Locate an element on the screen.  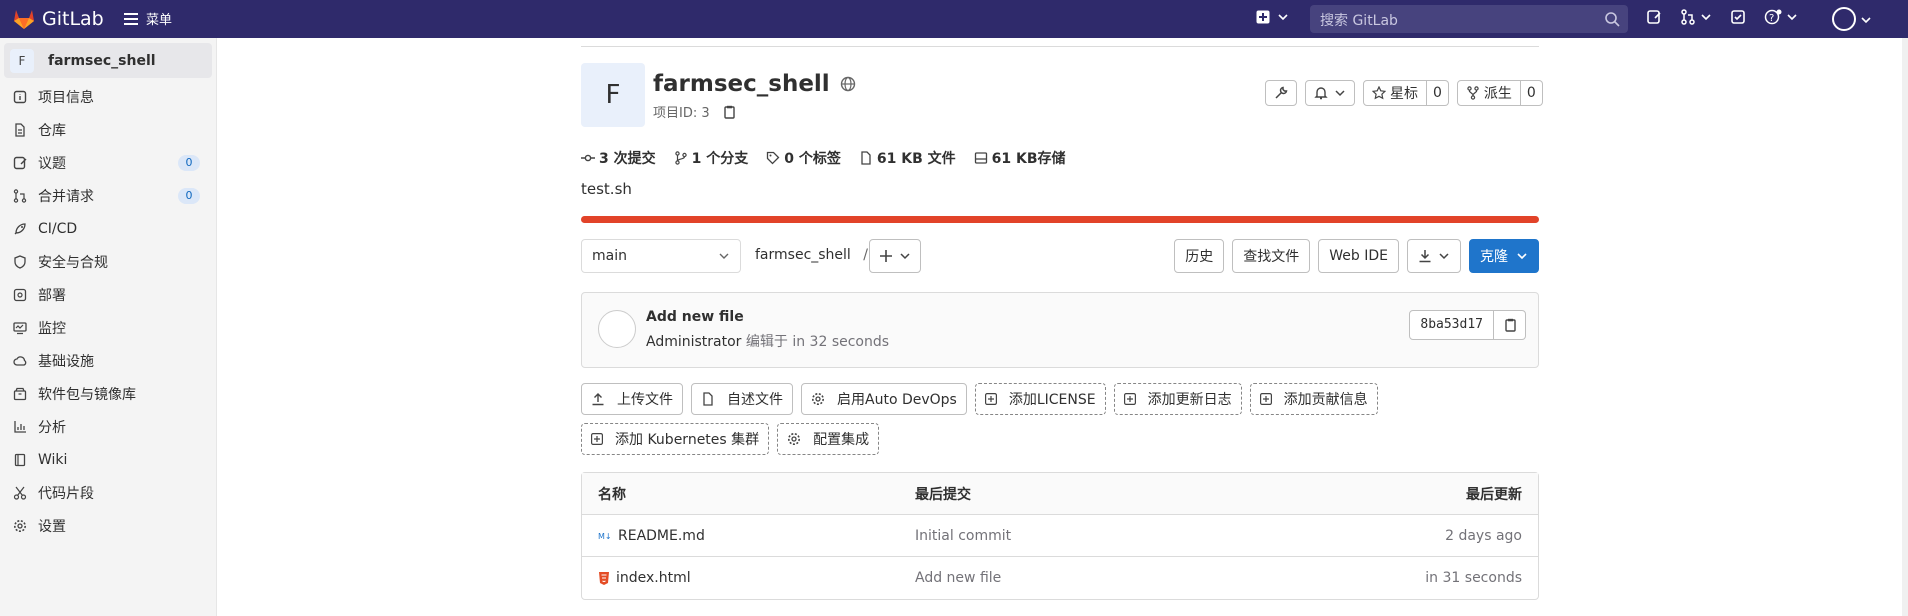
notification-button is located at coordinates (1330, 93).